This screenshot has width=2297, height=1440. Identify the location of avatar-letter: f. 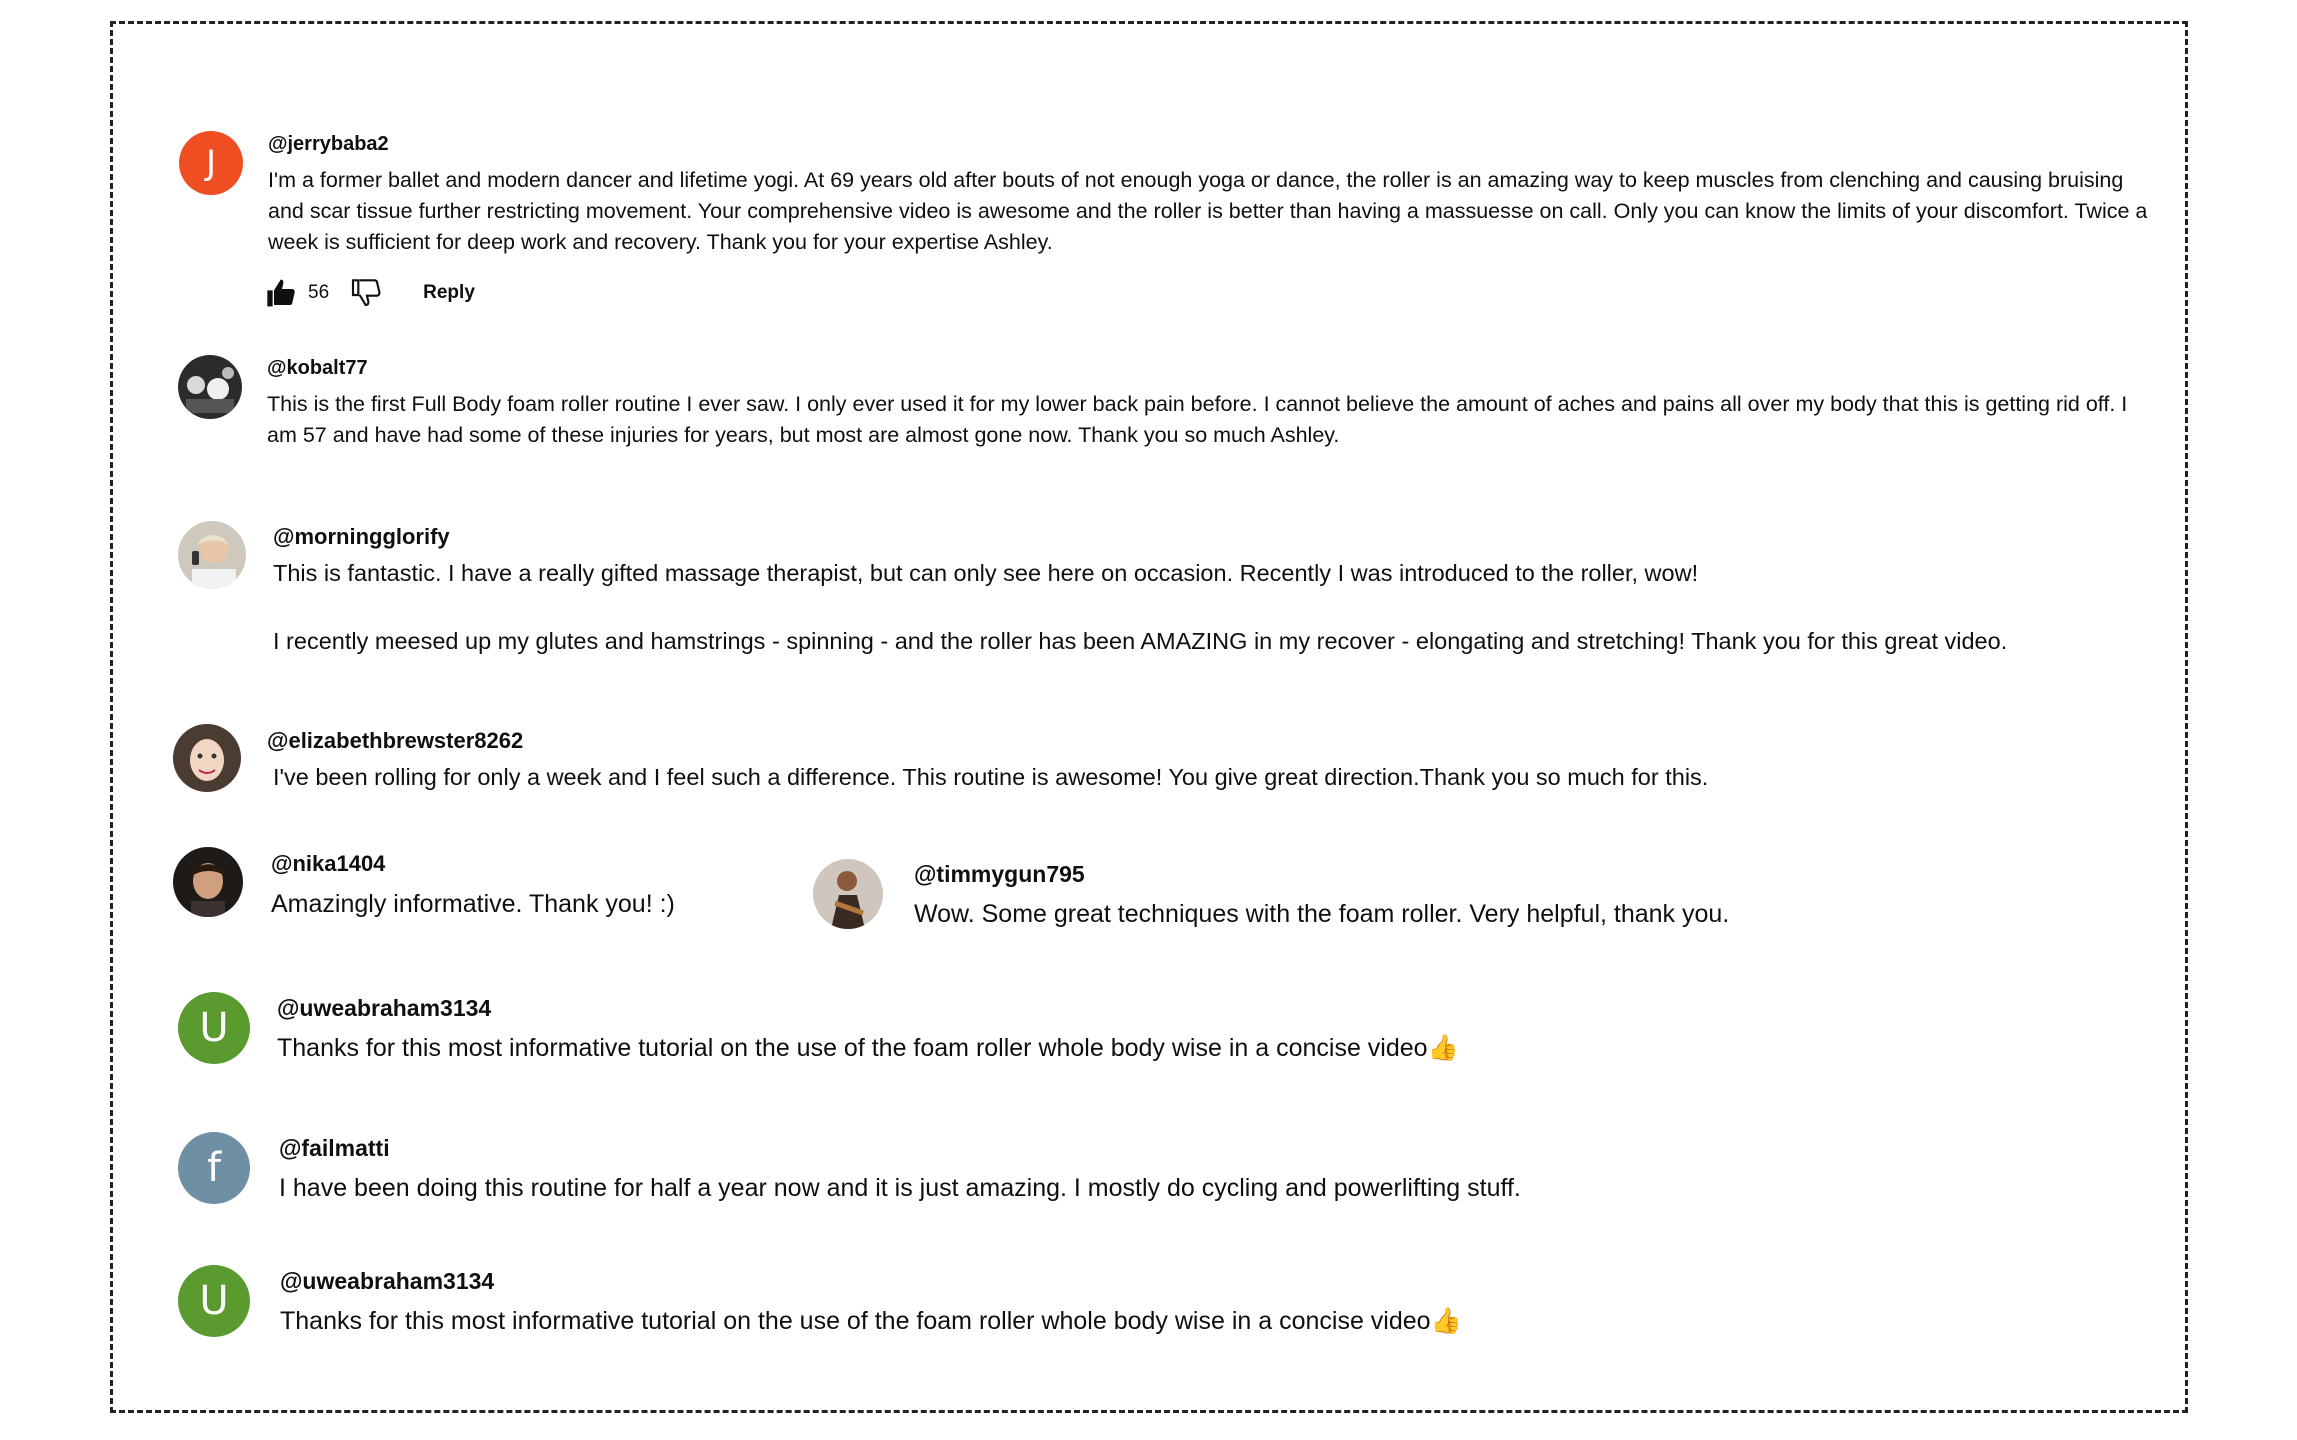
(214, 1168).